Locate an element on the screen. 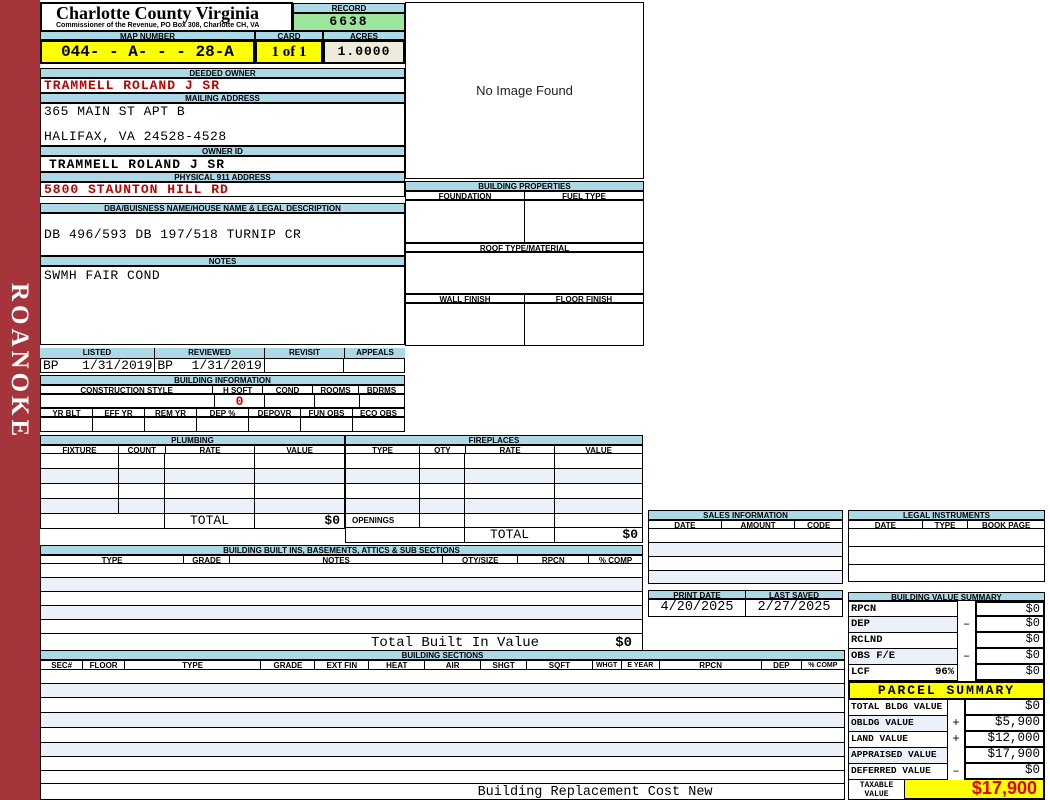 This screenshot has width=1050, height=800. wall-finish-label: WALL FINISH is located at coordinates (465, 298).